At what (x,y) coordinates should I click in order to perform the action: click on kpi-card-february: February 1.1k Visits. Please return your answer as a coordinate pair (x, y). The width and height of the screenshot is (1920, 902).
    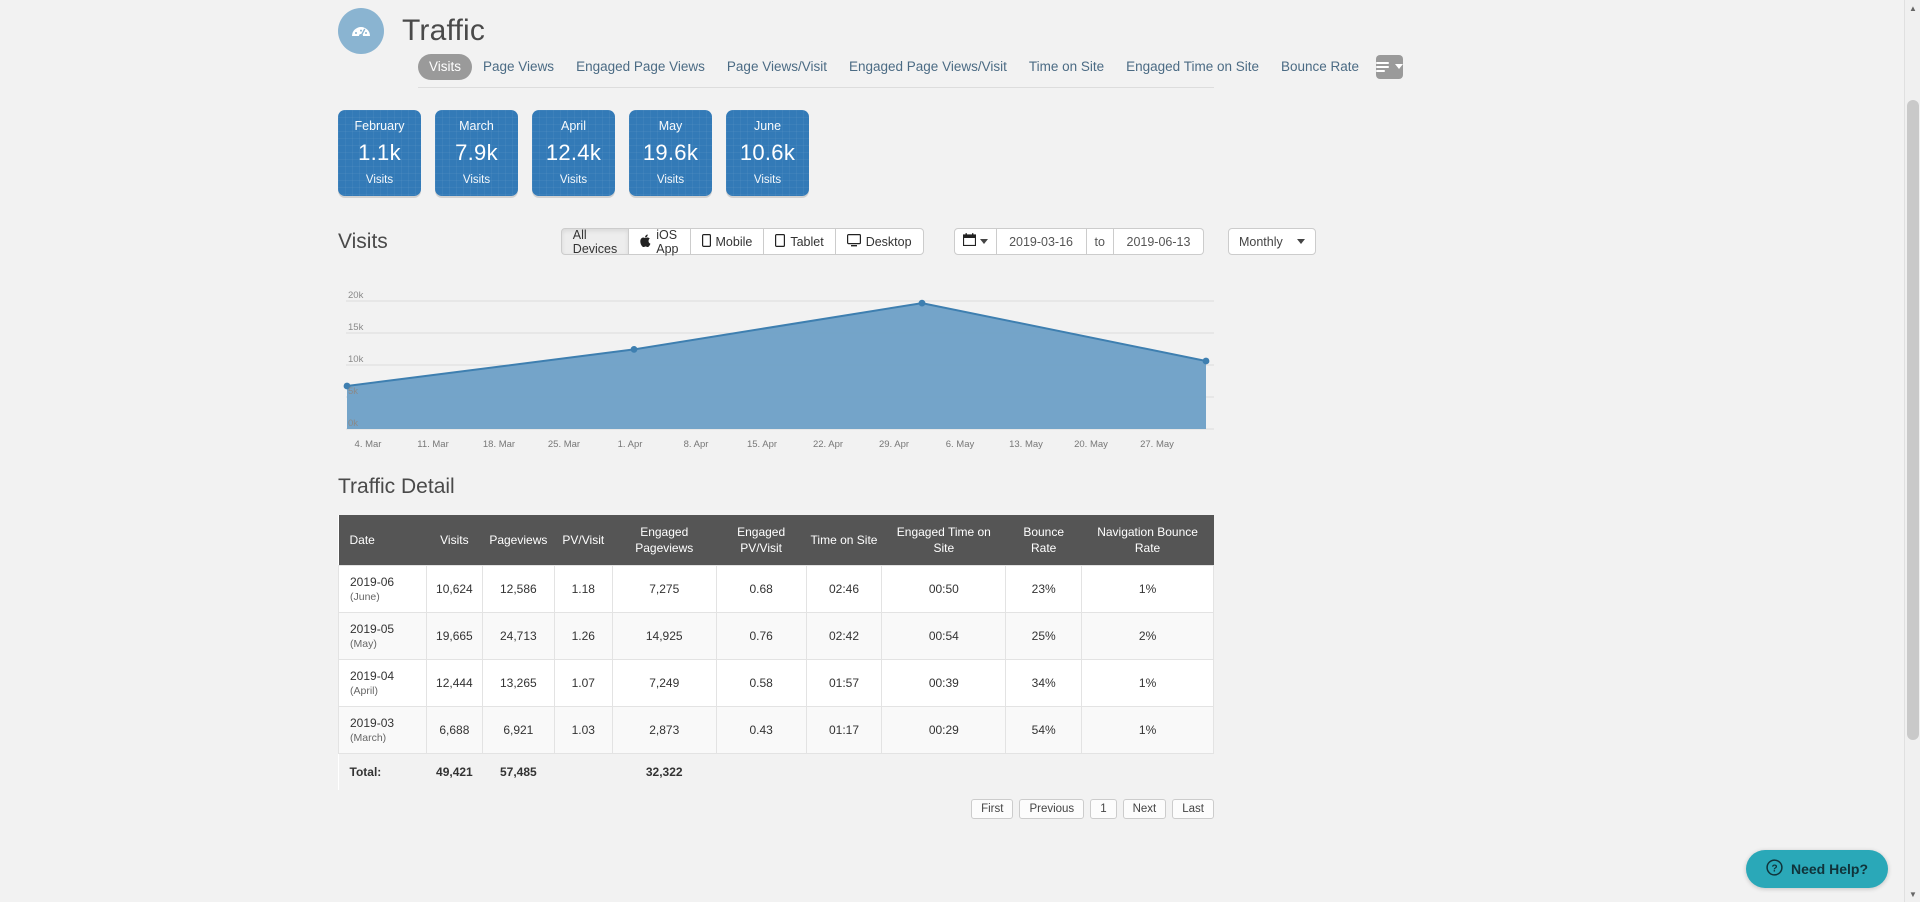
    Looking at the image, I should click on (379, 153).